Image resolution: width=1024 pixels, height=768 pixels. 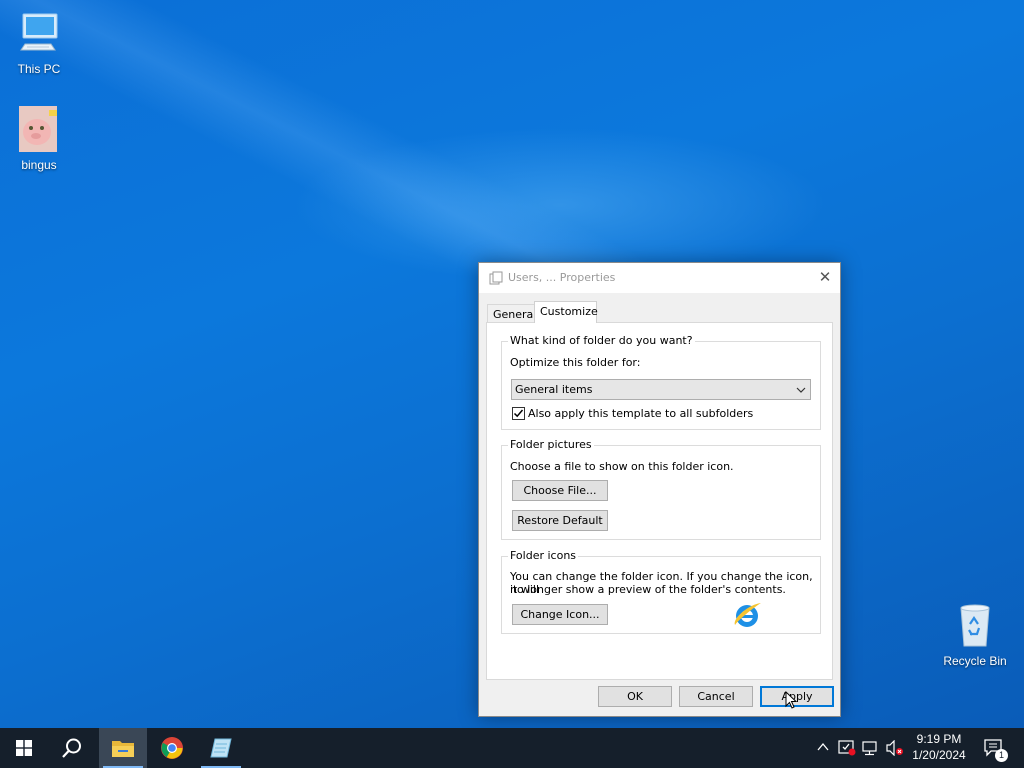 I want to click on taskbar-file-explorer, so click(x=123, y=748).